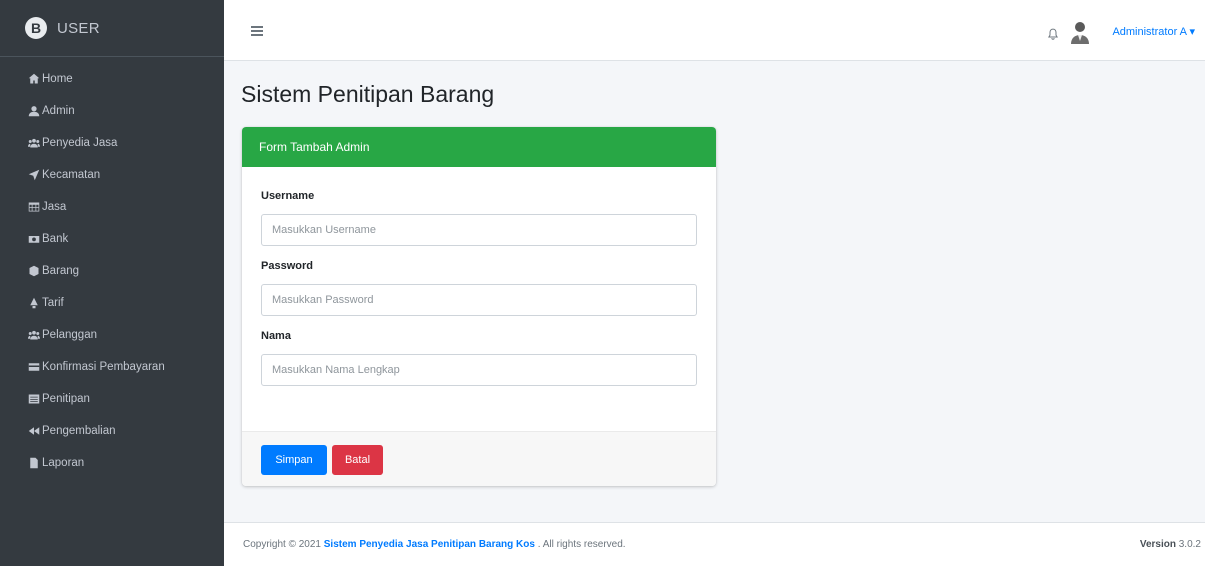 Image resolution: width=1205 pixels, height=566 pixels. What do you see at coordinates (288, 196) in the screenshot?
I see `username-label: Username` at bounding box center [288, 196].